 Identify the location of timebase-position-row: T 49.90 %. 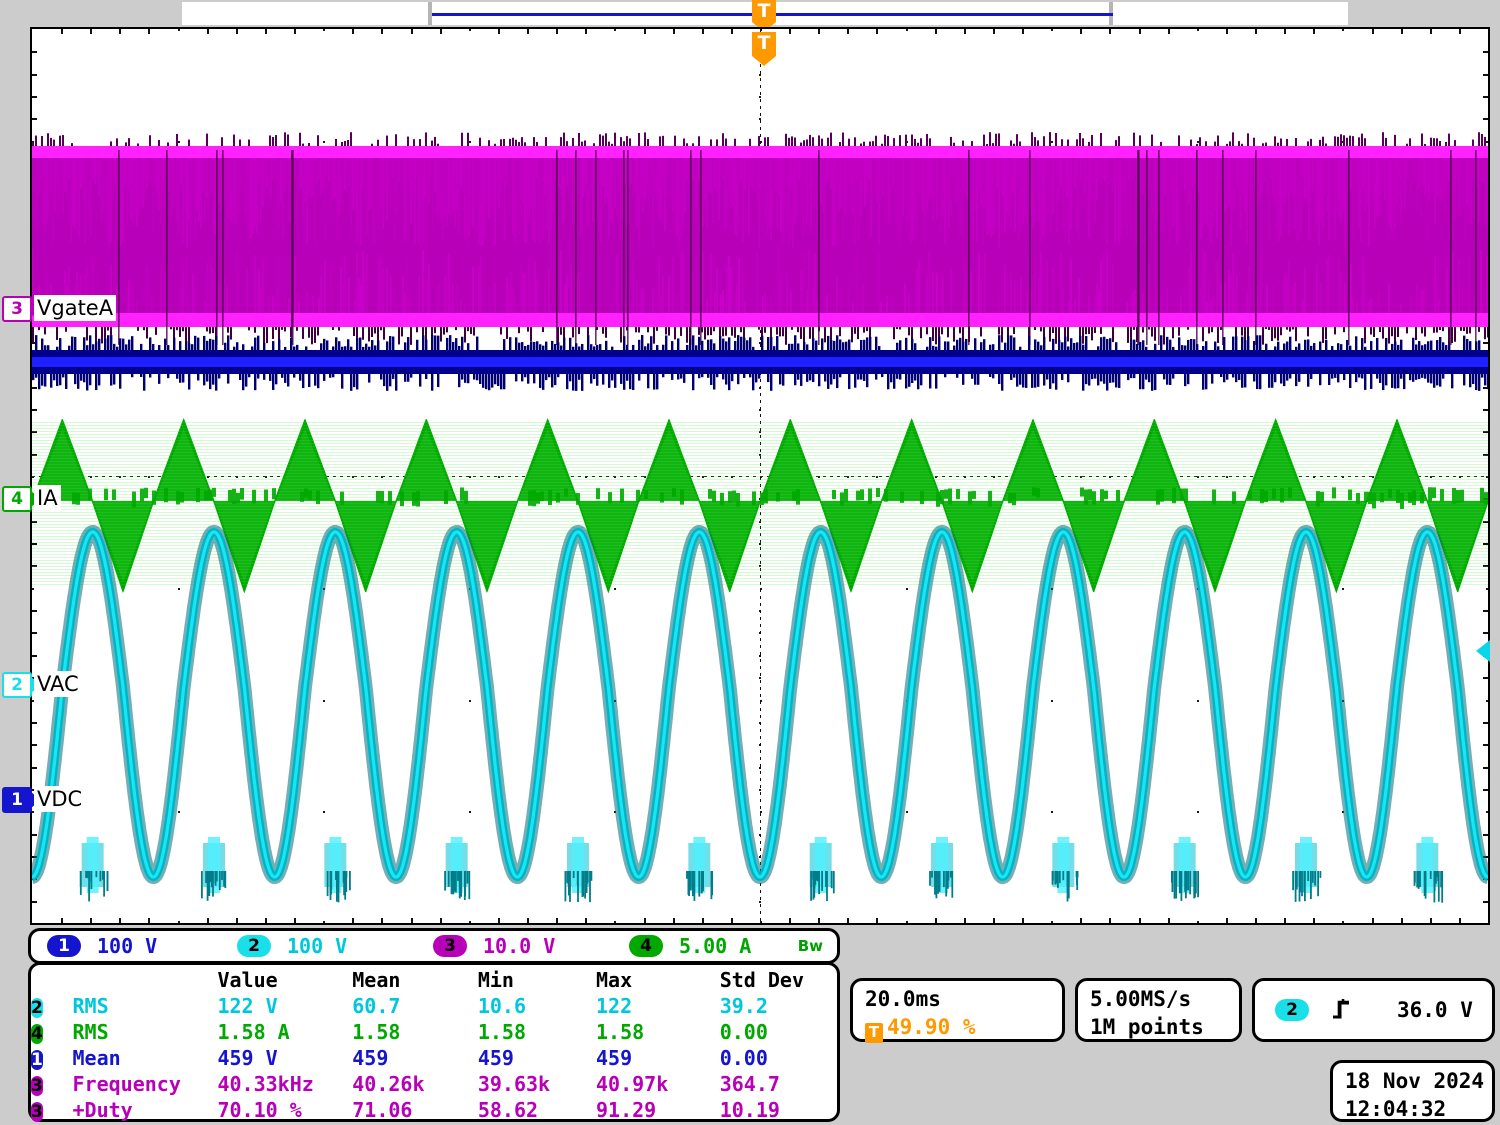
(963, 1028).